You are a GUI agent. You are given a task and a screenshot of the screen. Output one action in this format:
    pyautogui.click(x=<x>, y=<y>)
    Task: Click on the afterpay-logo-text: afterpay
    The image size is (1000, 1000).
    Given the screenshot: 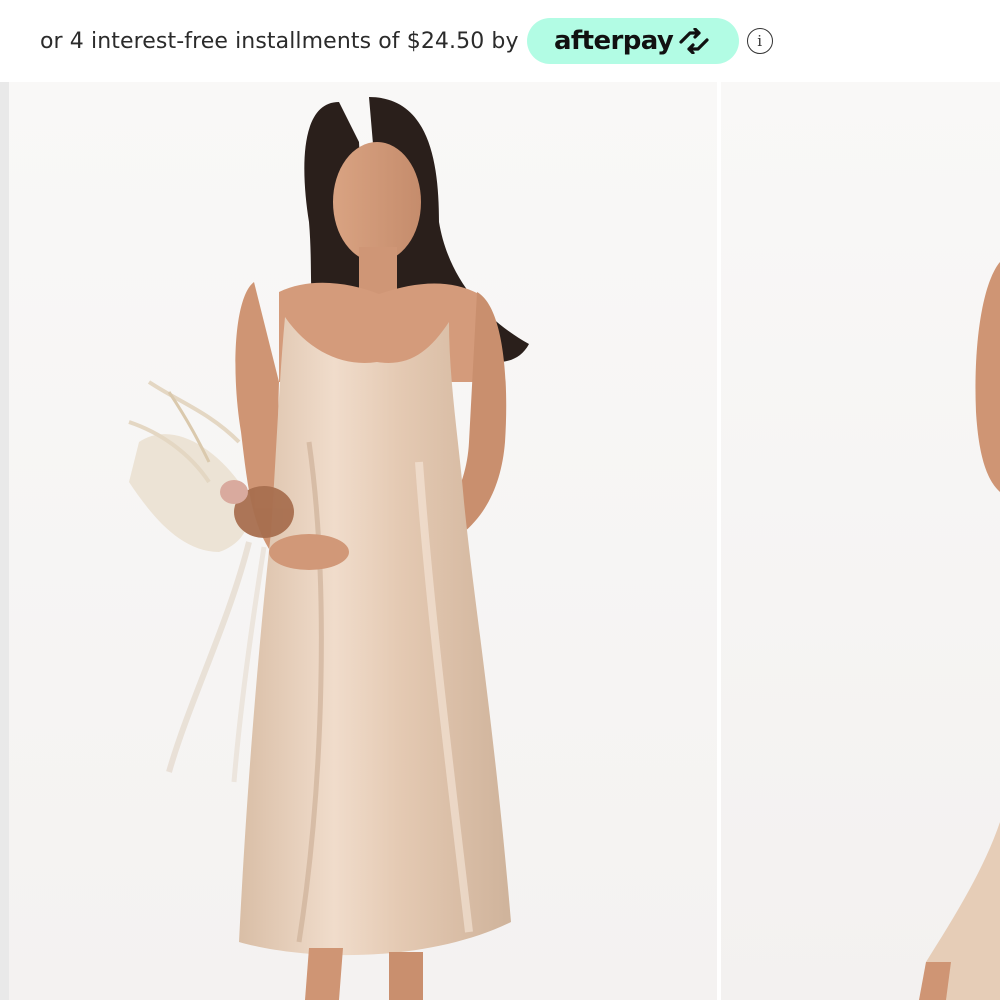 What is the action you would take?
    pyautogui.click(x=613, y=41)
    